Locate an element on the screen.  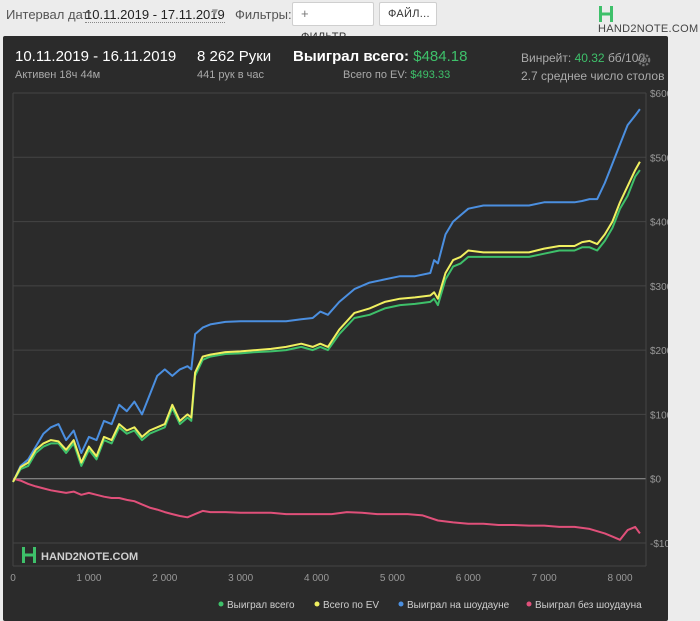
y-tick-label: $400 is located at coordinates (659, 223).